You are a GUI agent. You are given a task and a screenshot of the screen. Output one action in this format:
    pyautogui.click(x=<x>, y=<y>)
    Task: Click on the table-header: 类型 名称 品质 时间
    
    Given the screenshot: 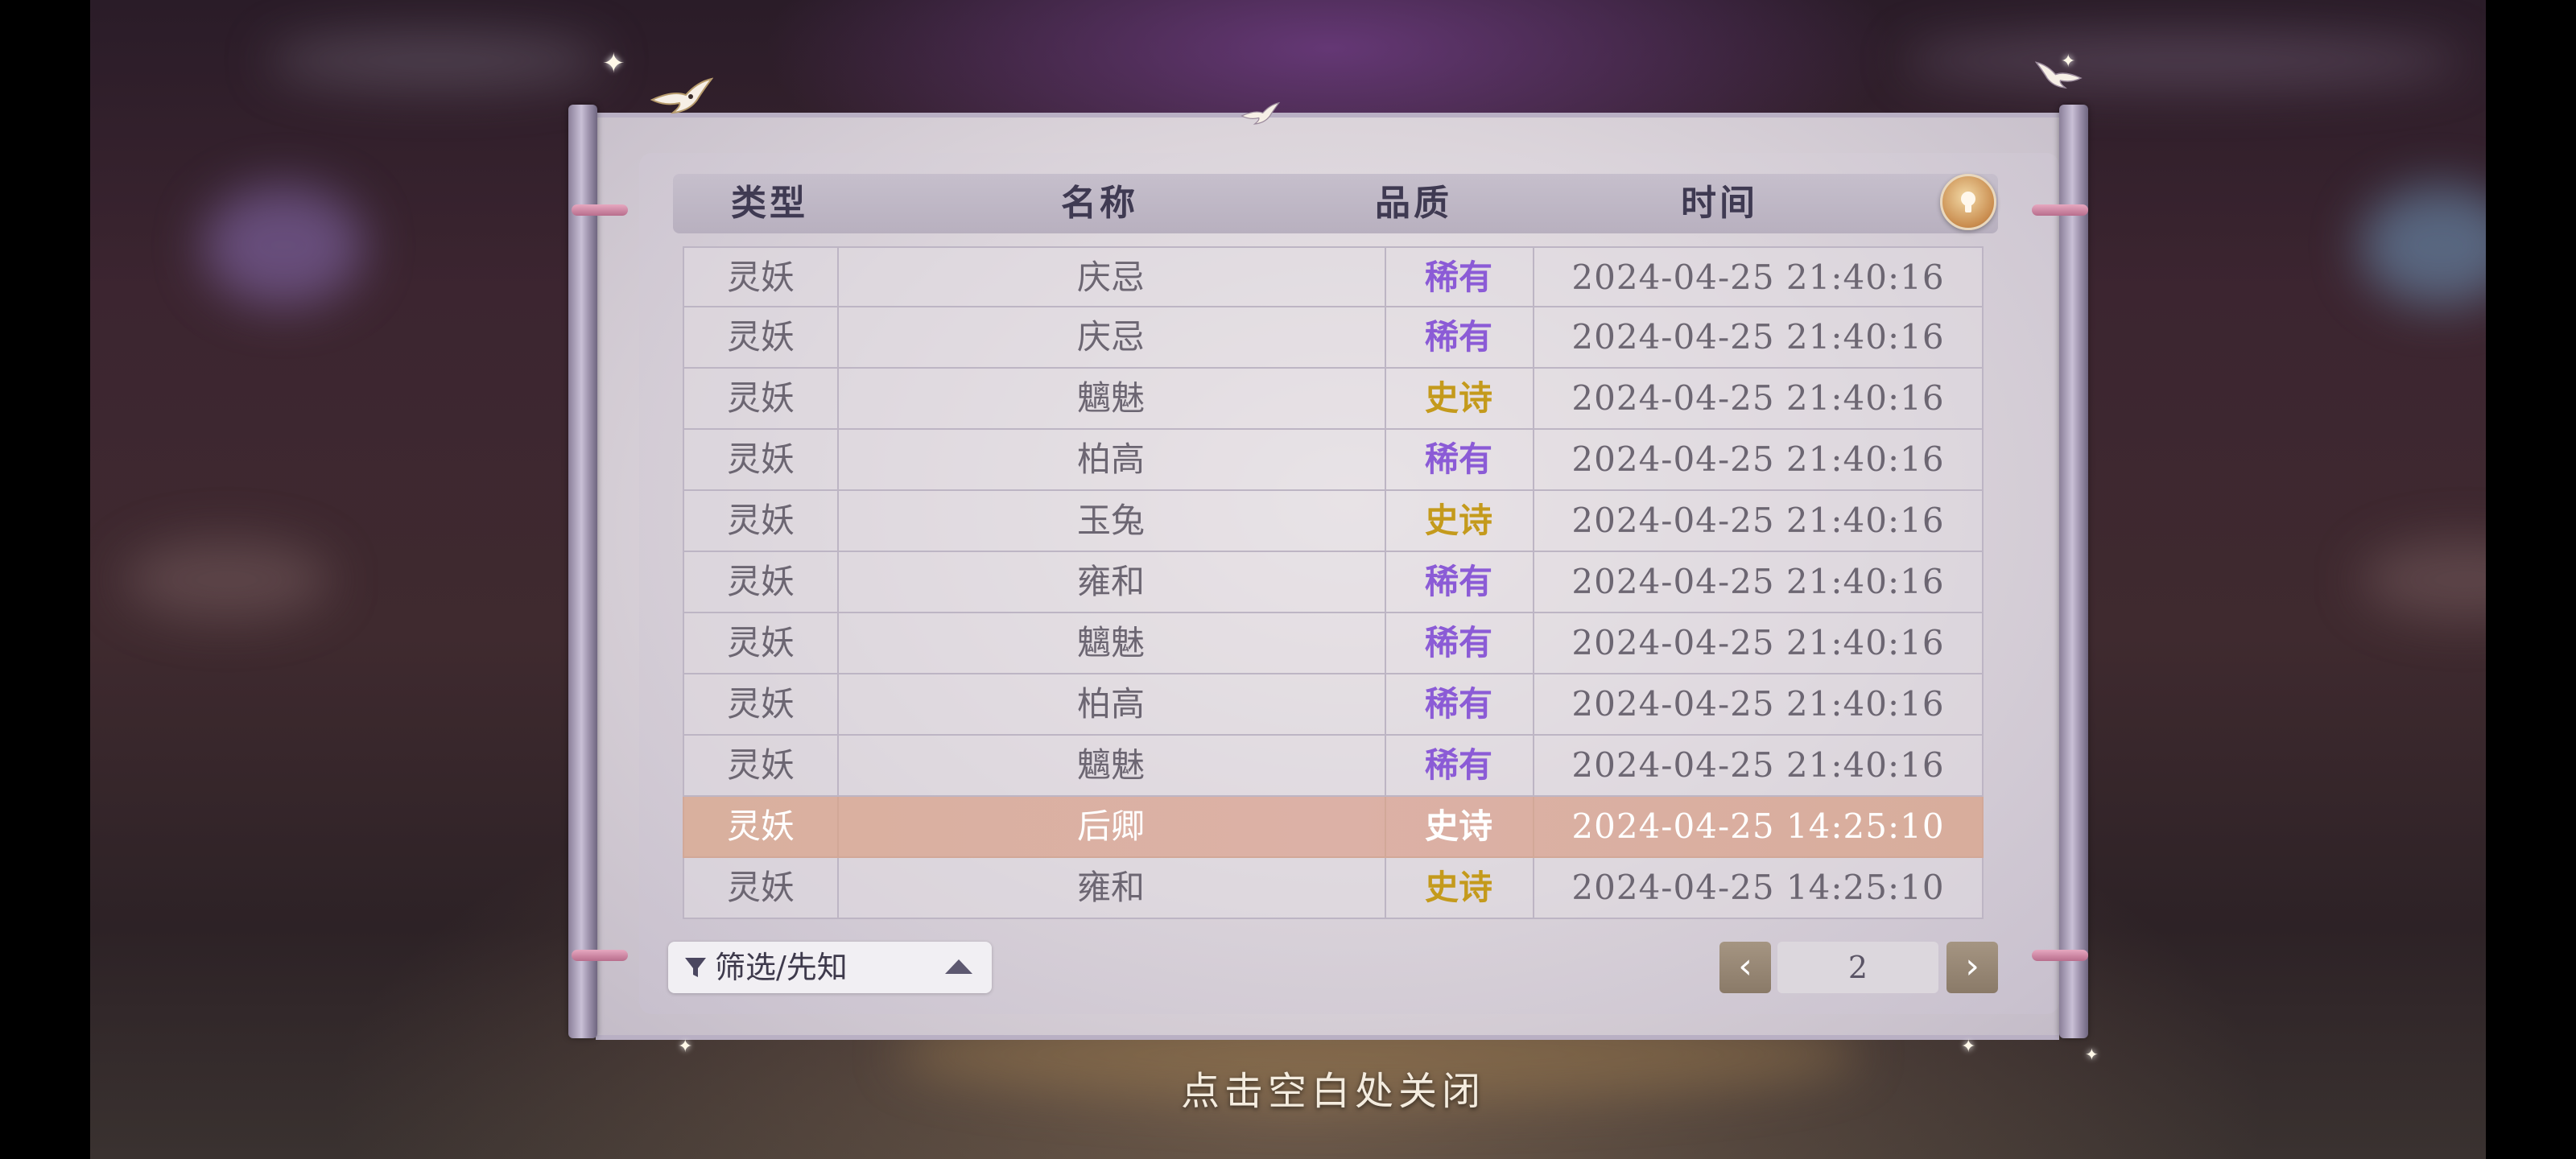 What is the action you would take?
    pyautogui.click(x=1335, y=203)
    